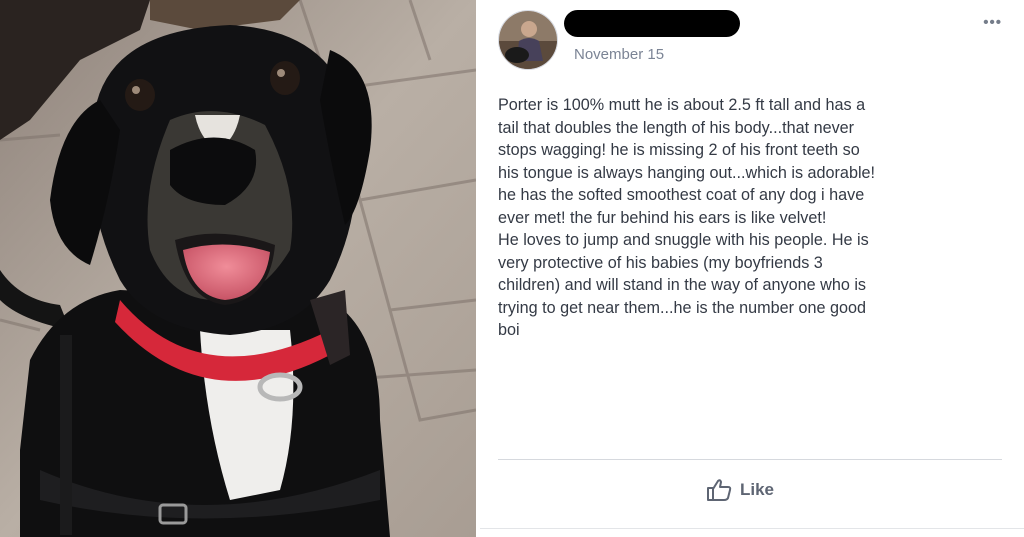 The width and height of the screenshot is (1024, 537). What do you see at coordinates (619, 54) in the screenshot?
I see `post-date: November 15` at bounding box center [619, 54].